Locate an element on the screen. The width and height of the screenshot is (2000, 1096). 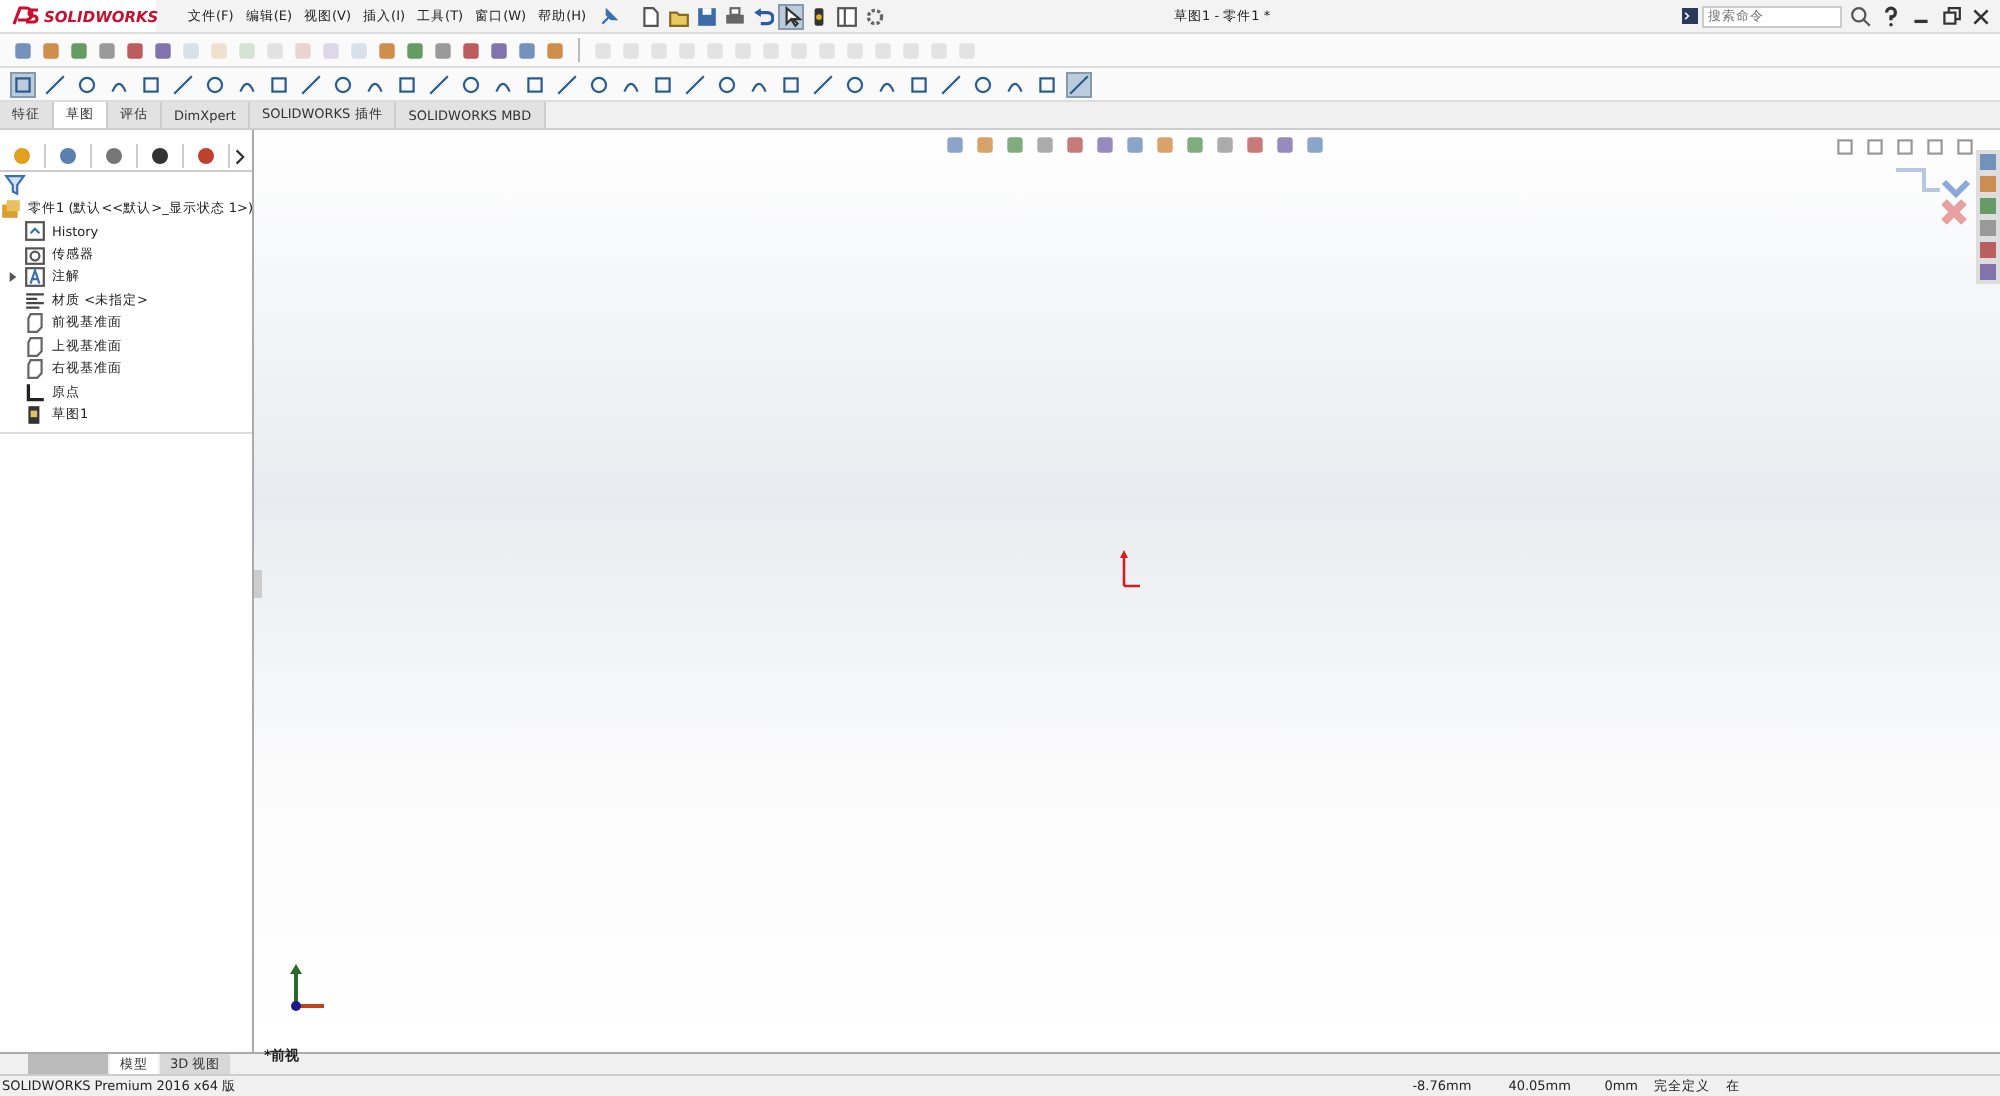
filter-icon is located at coordinates (15, 185).